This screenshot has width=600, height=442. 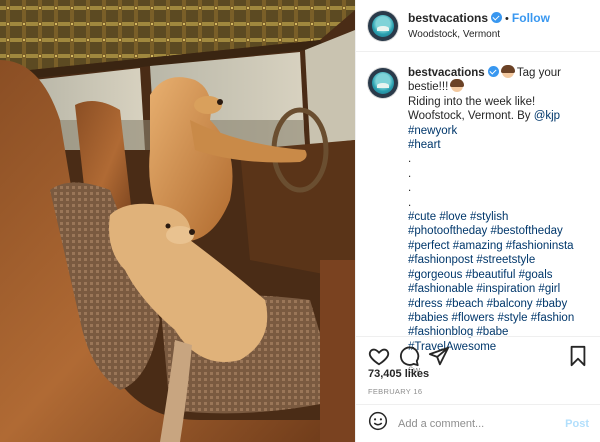 I want to click on caption-username: bestvacations, so click(x=446, y=73).